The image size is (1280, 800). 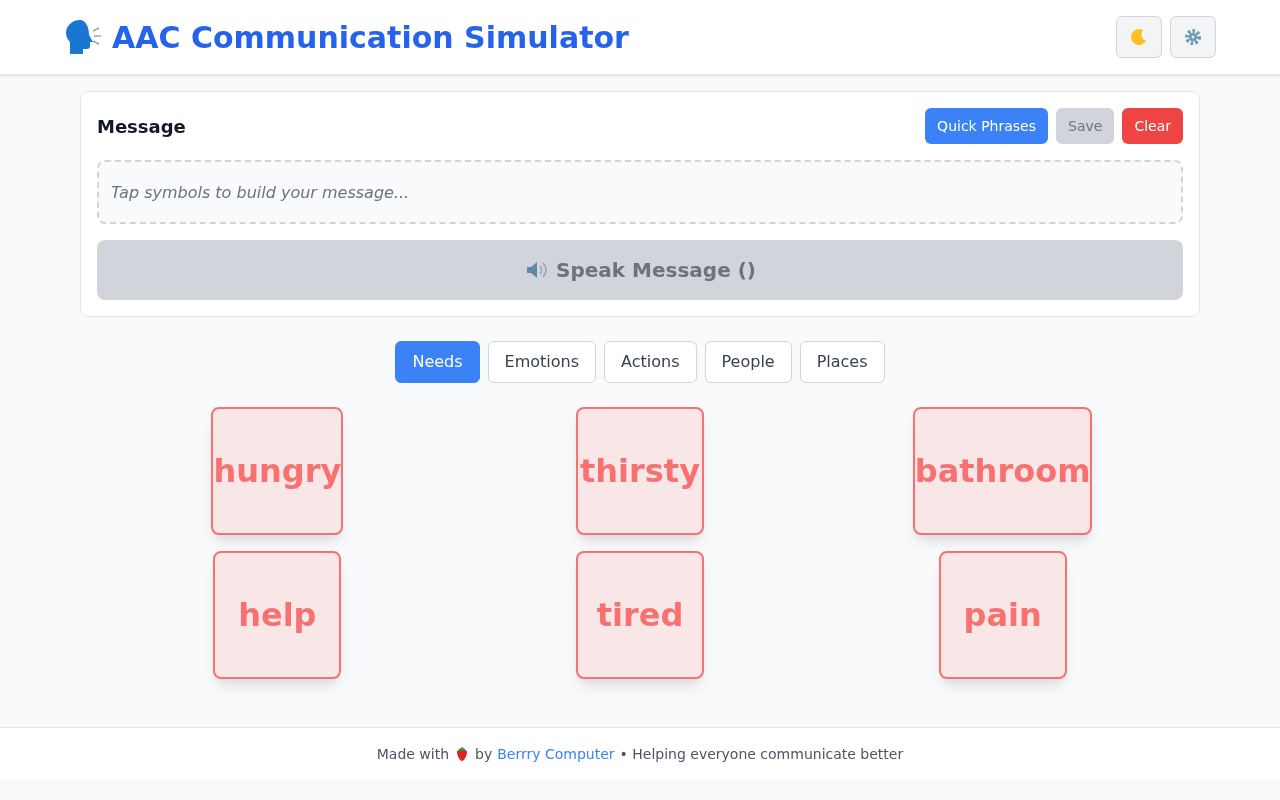 What do you see at coordinates (484, 754) in the screenshot?
I see `footer-text: by` at bounding box center [484, 754].